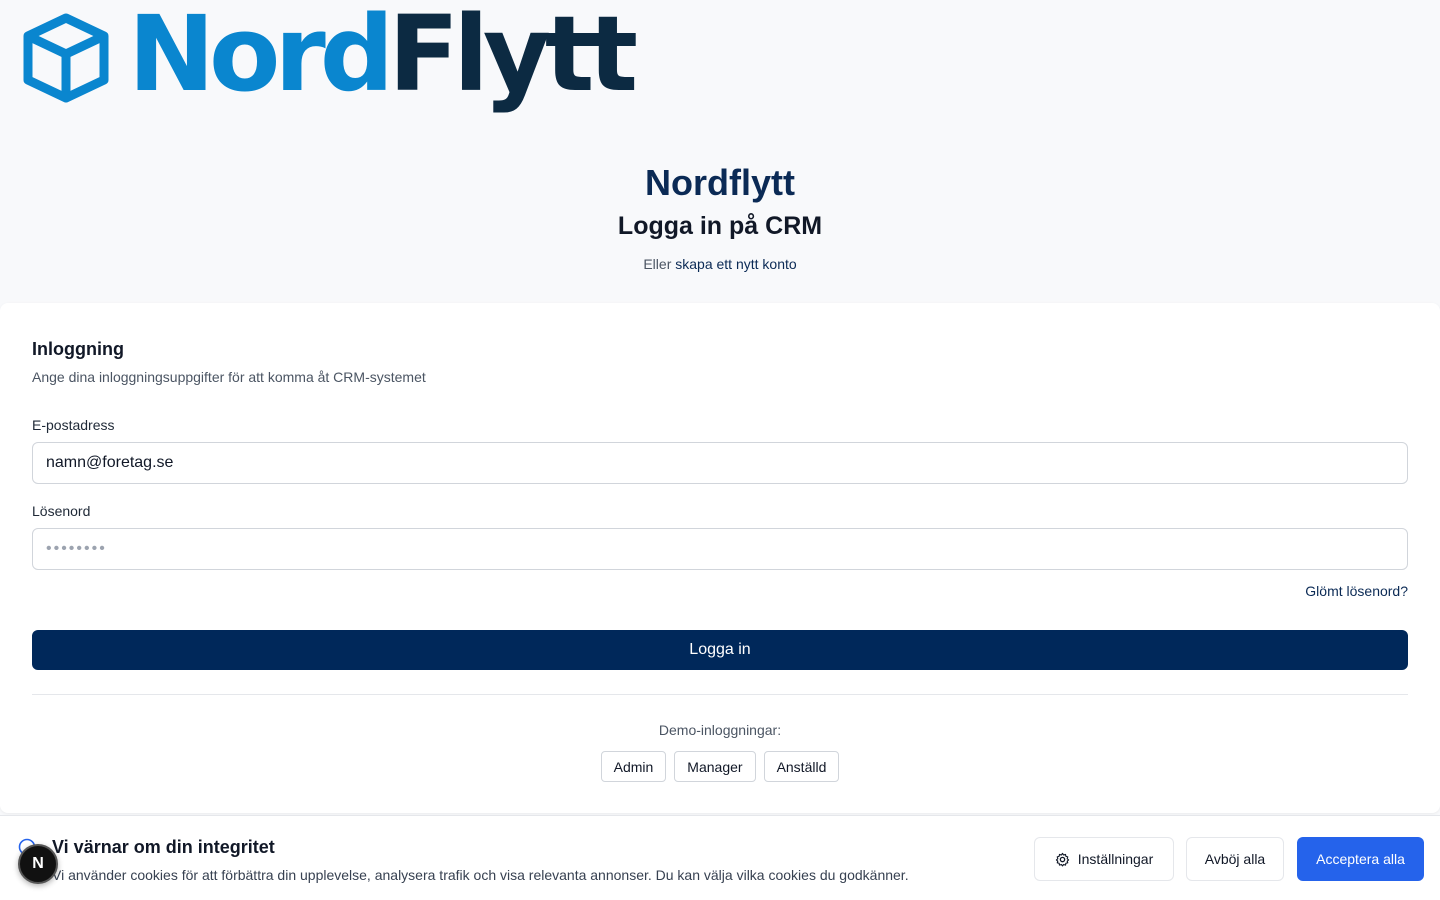 Image resolution: width=1440 pixels, height=900 pixels. Describe the element at coordinates (66, 58) in the screenshot. I see `box-logo-icon` at that location.